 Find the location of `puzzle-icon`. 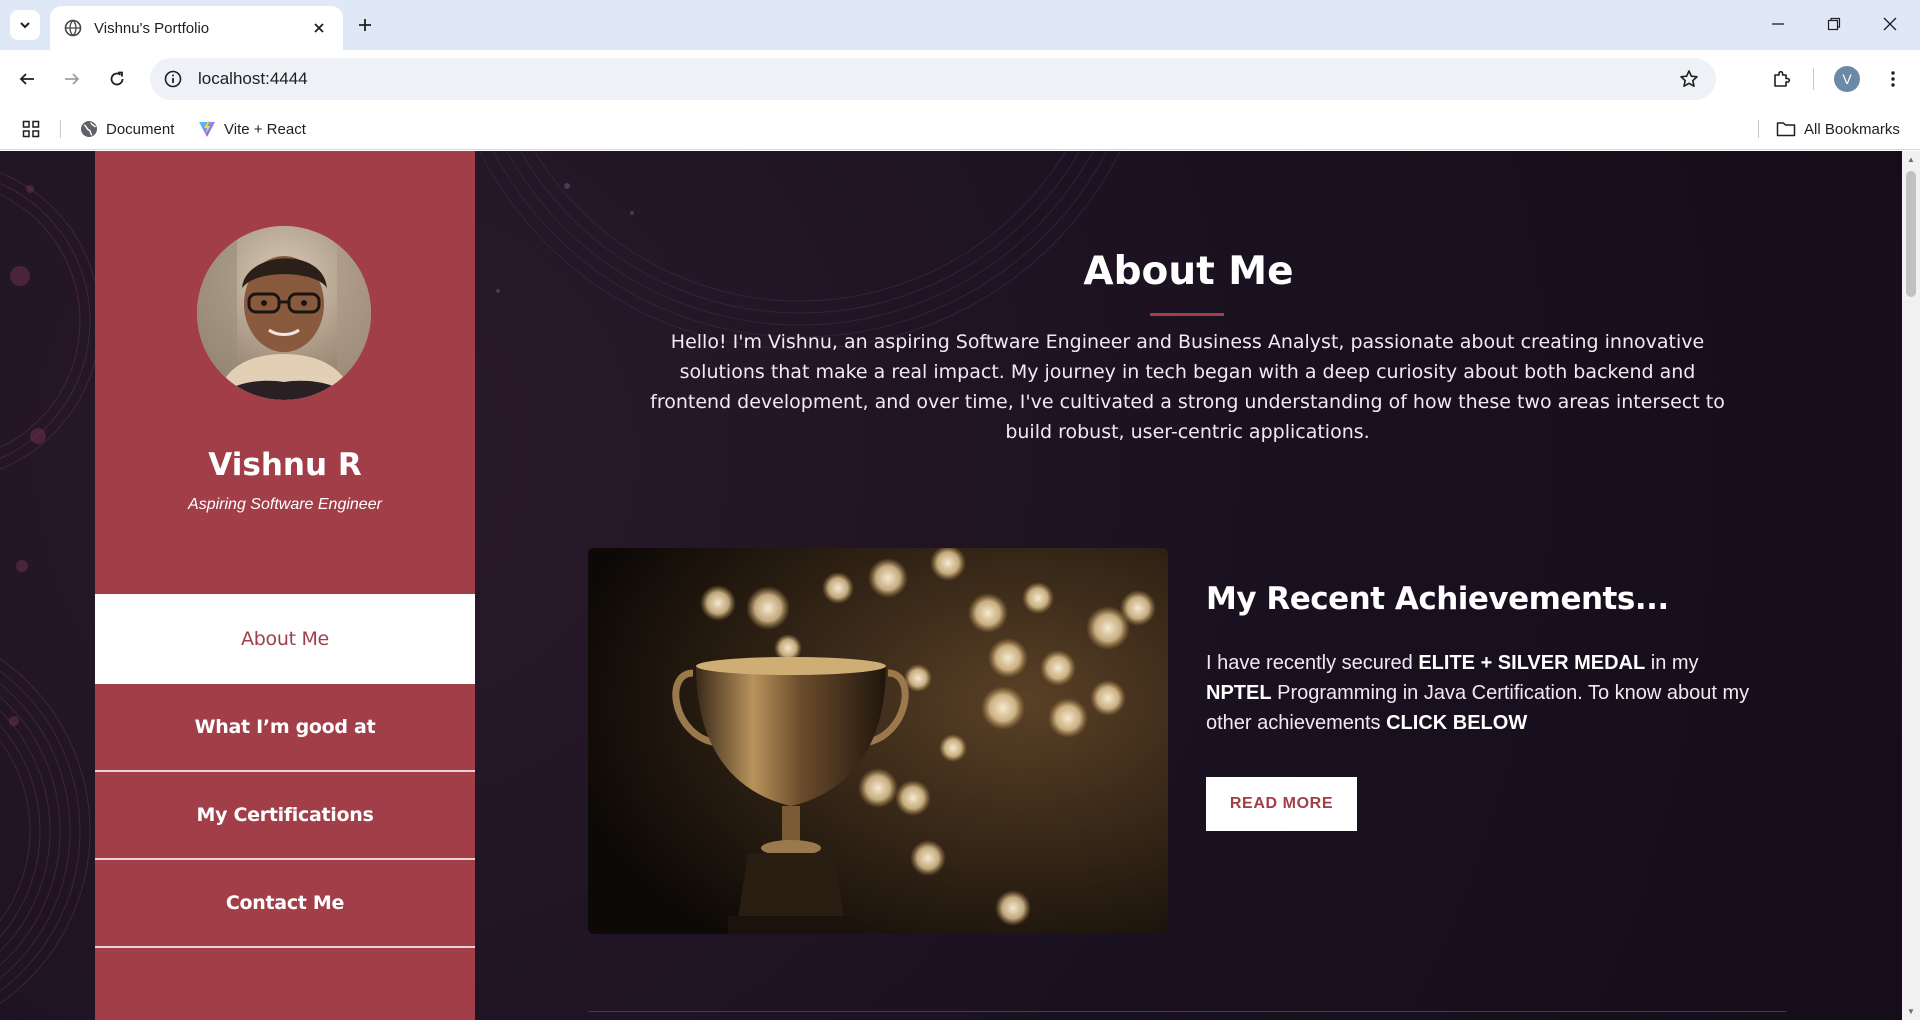

puzzle-icon is located at coordinates (1782, 78).